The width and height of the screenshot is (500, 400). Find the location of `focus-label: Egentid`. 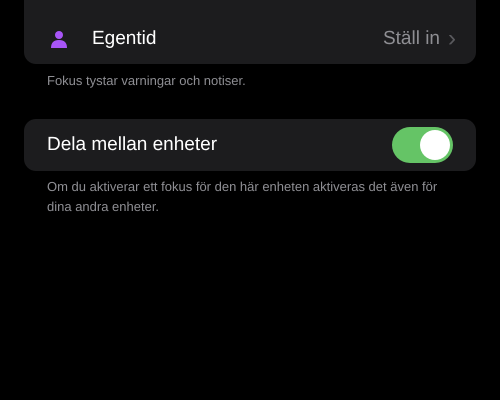

focus-label: Egentid is located at coordinates (124, 38).